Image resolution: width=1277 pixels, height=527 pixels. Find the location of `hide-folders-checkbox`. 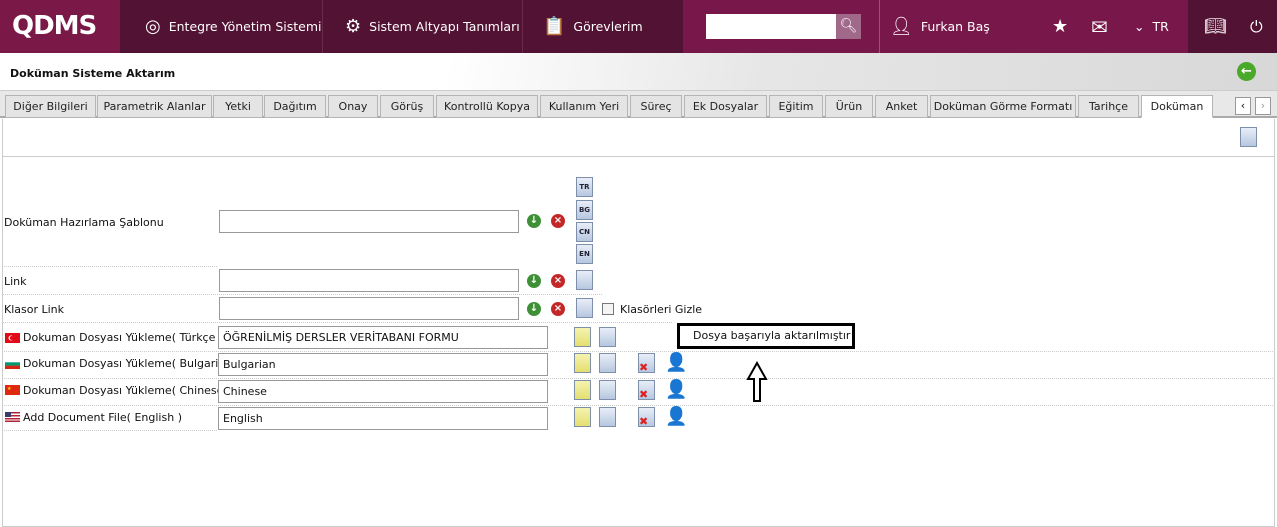

hide-folders-checkbox is located at coordinates (608, 309).